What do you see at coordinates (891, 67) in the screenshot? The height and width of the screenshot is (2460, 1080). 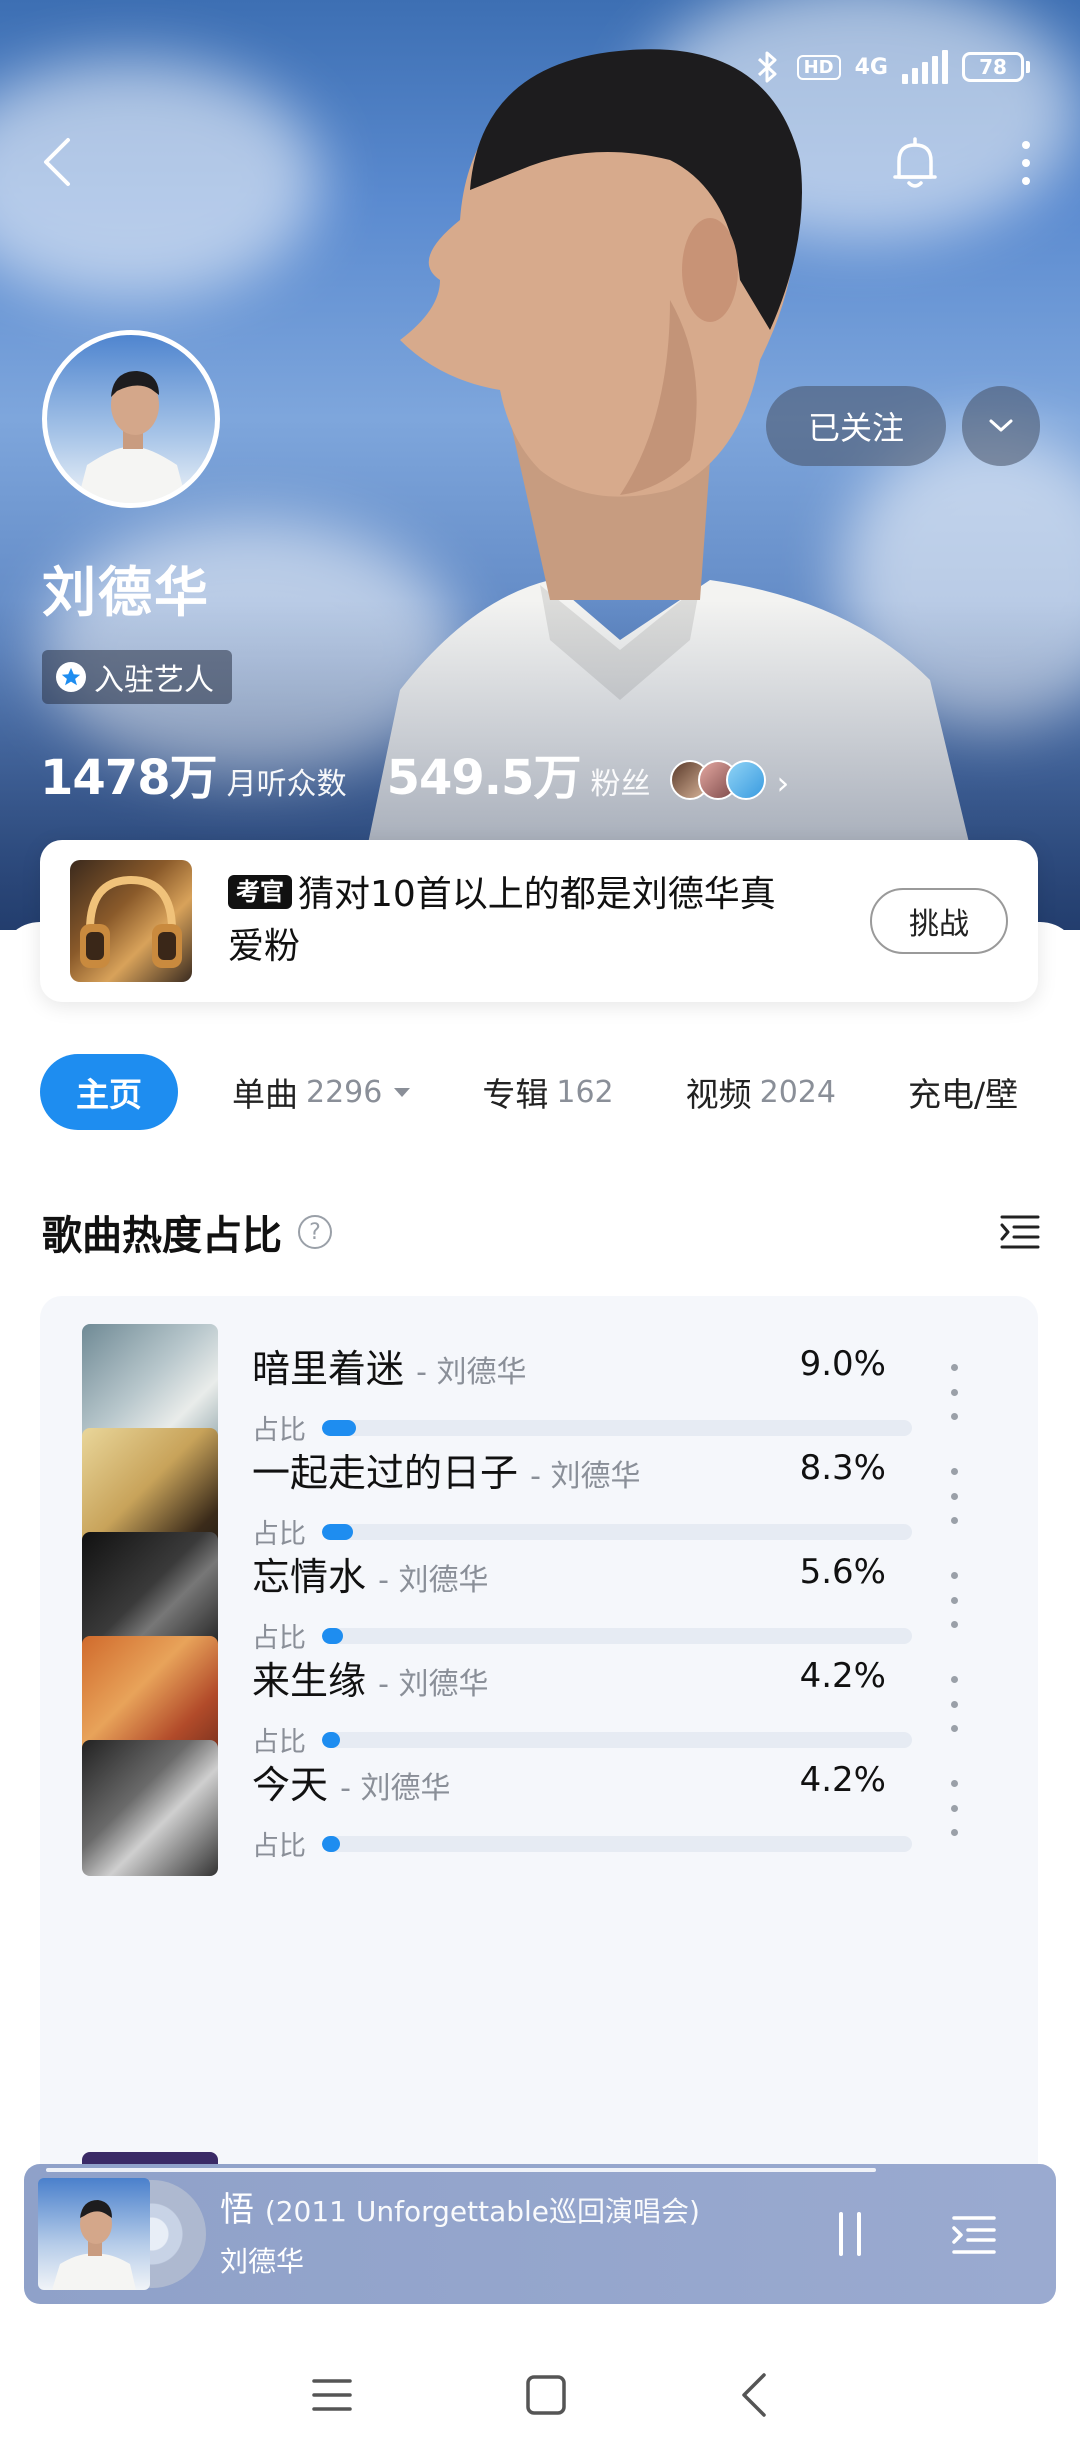 I see `status-bar: HD 4G 78` at bounding box center [891, 67].